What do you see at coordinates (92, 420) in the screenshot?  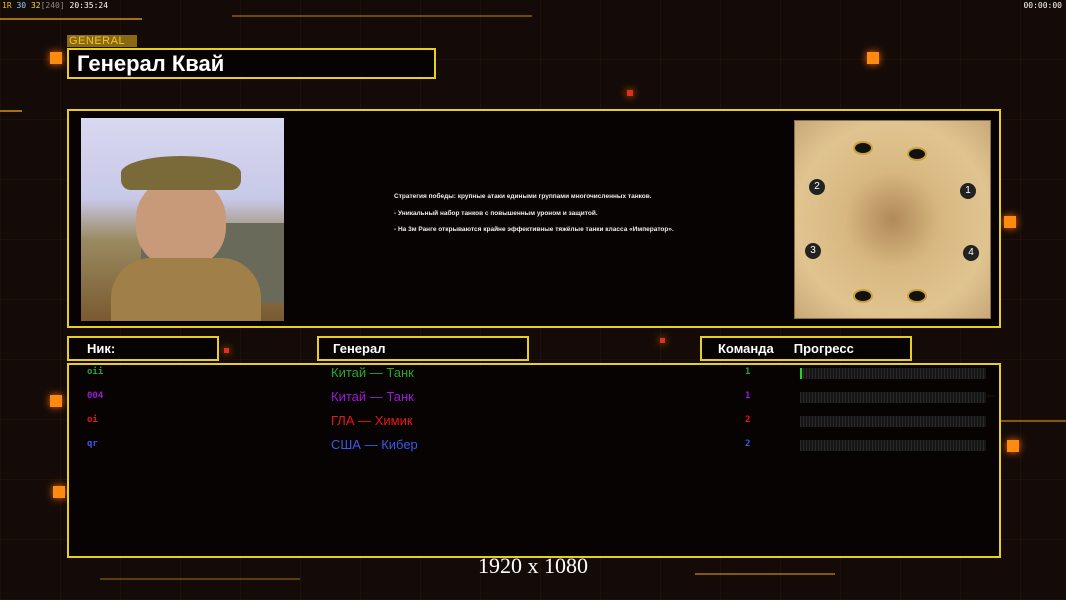 I see `player-nick: oi` at bounding box center [92, 420].